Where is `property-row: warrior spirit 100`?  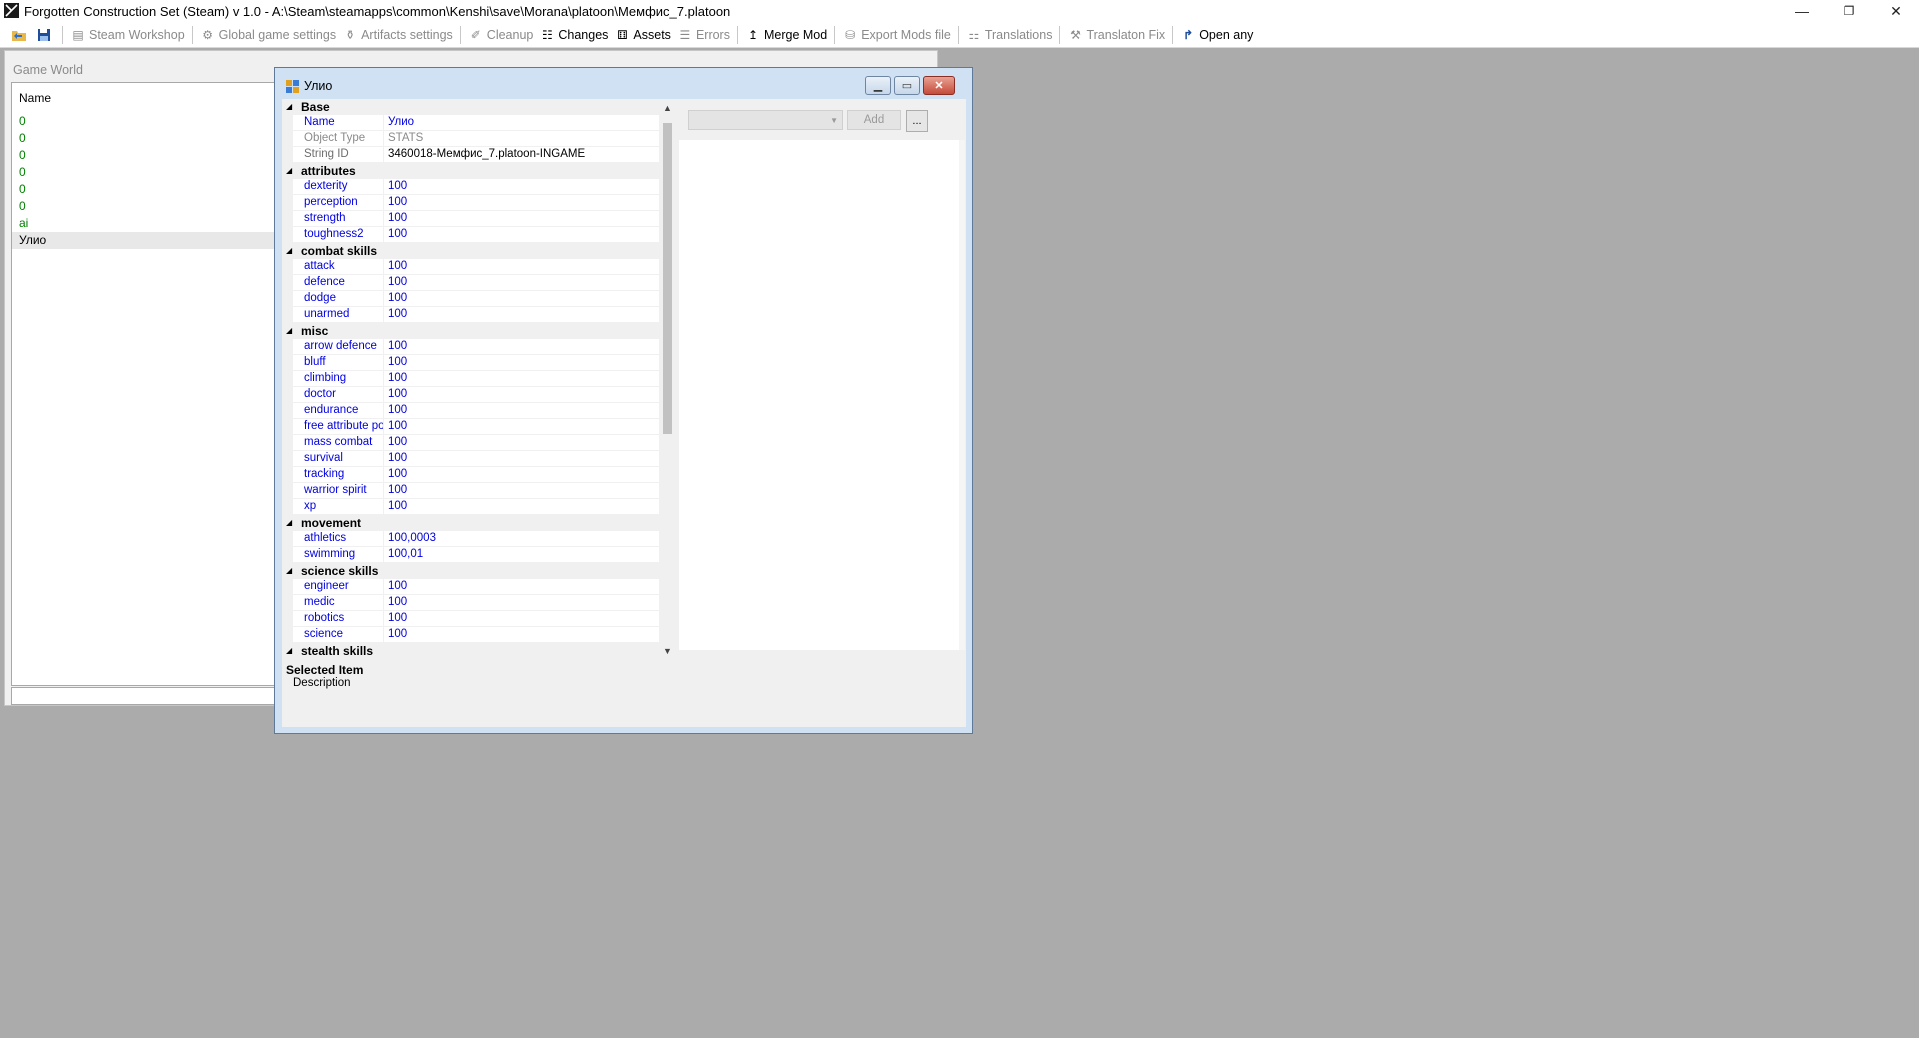 property-row: warrior spirit 100 is located at coordinates (470, 491).